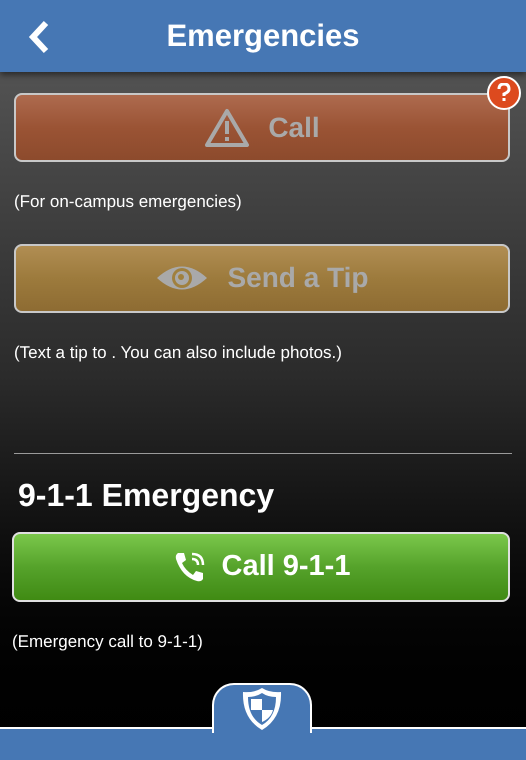 This screenshot has height=760, width=526. What do you see at coordinates (178, 353) in the screenshot?
I see `note-text: (Text a tip to . You can also include photos.)` at bounding box center [178, 353].